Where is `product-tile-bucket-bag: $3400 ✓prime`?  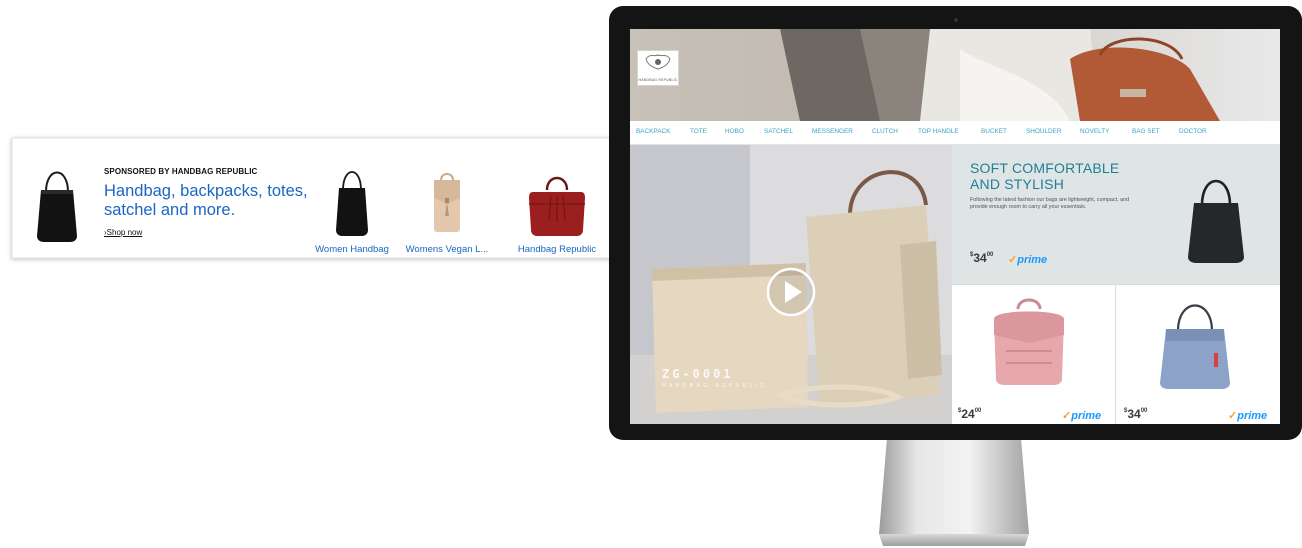
product-tile-bucket-bag: $3400 ✓prime is located at coordinates (1197, 354).